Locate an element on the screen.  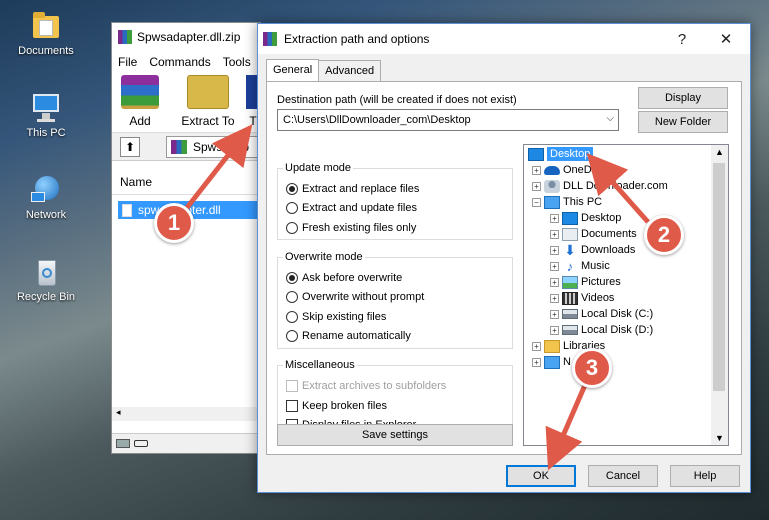
callout-badge-3: 3 is located at coordinates (592, 368).